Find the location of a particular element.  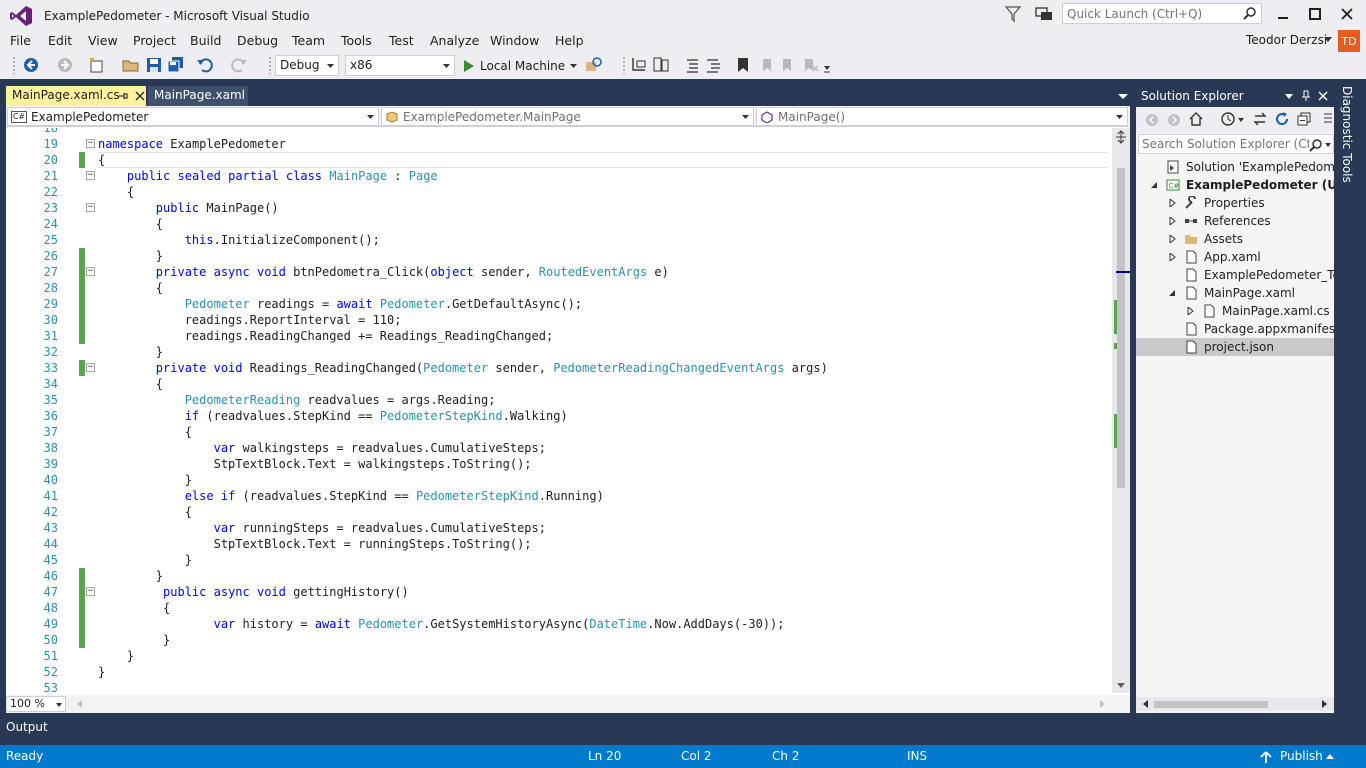

scroll-right-icon is located at coordinates (1103, 704).